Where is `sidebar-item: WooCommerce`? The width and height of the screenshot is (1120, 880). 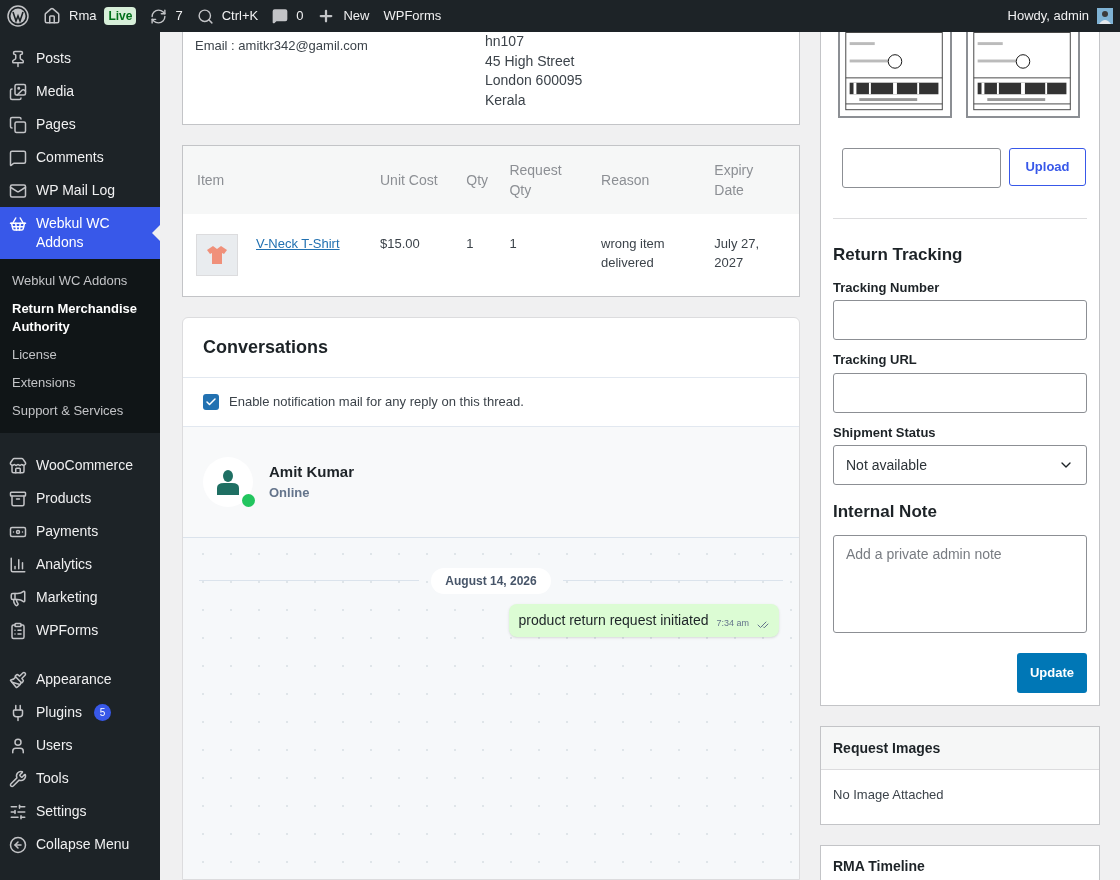 sidebar-item: WooCommerce is located at coordinates (80, 465).